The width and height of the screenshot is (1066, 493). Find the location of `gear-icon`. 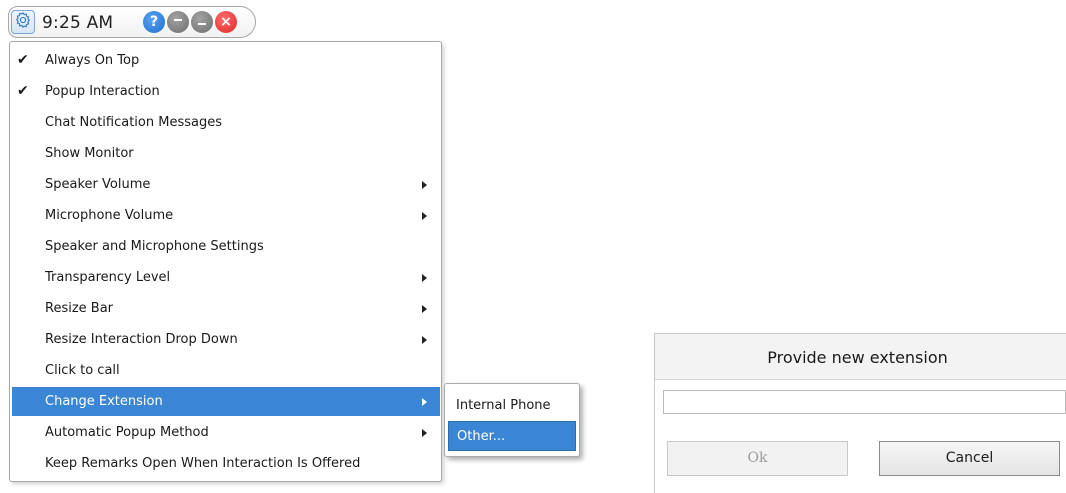

gear-icon is located at coordinates (23, 22).